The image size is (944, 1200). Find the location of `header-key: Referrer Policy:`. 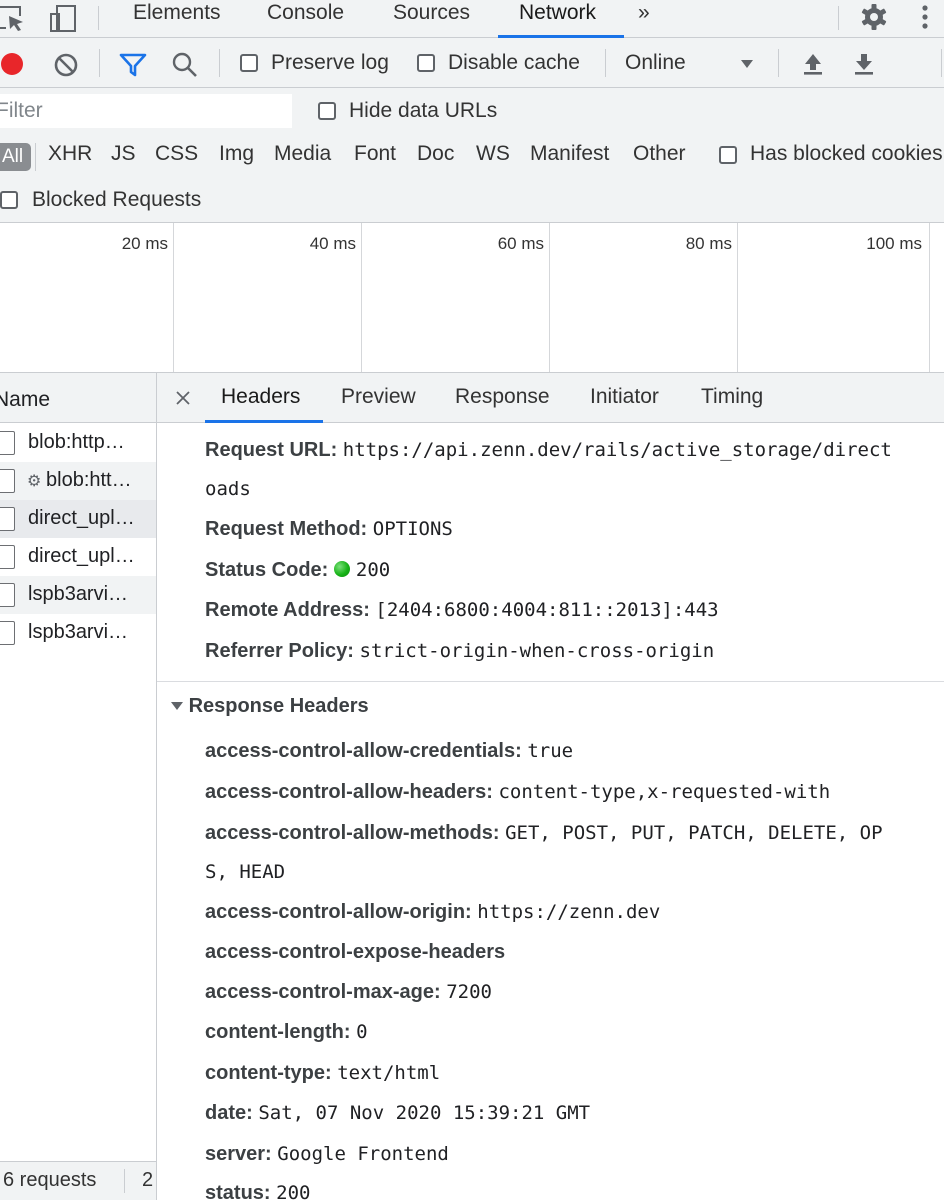

header-key: Referrer Policy: is located at coordinates (279, 651).